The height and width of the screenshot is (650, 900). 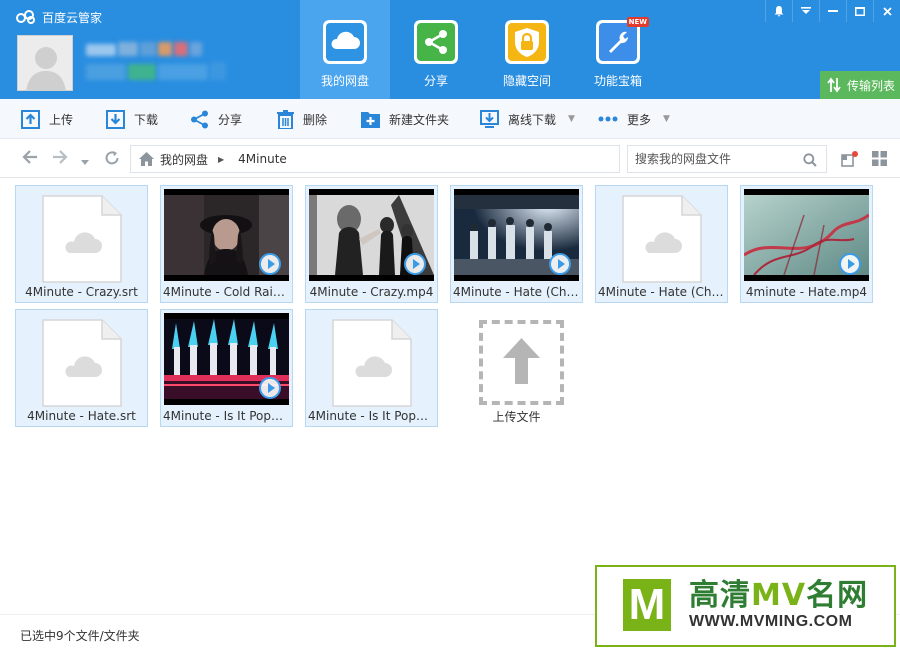 I want to click on file-item: 4Minute - Hate.srt, so click(x=81, y=368).